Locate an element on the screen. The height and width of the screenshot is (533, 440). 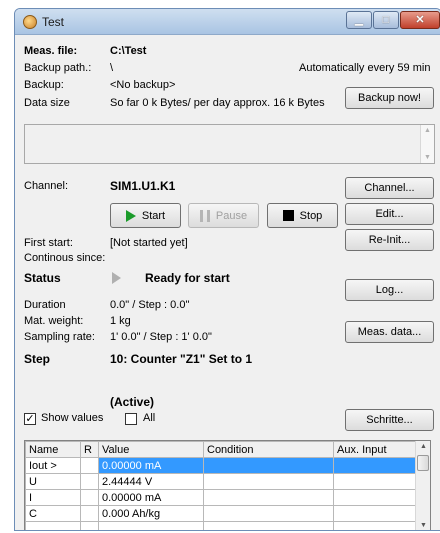
cell-name: I is located at coordinates (53, 497).